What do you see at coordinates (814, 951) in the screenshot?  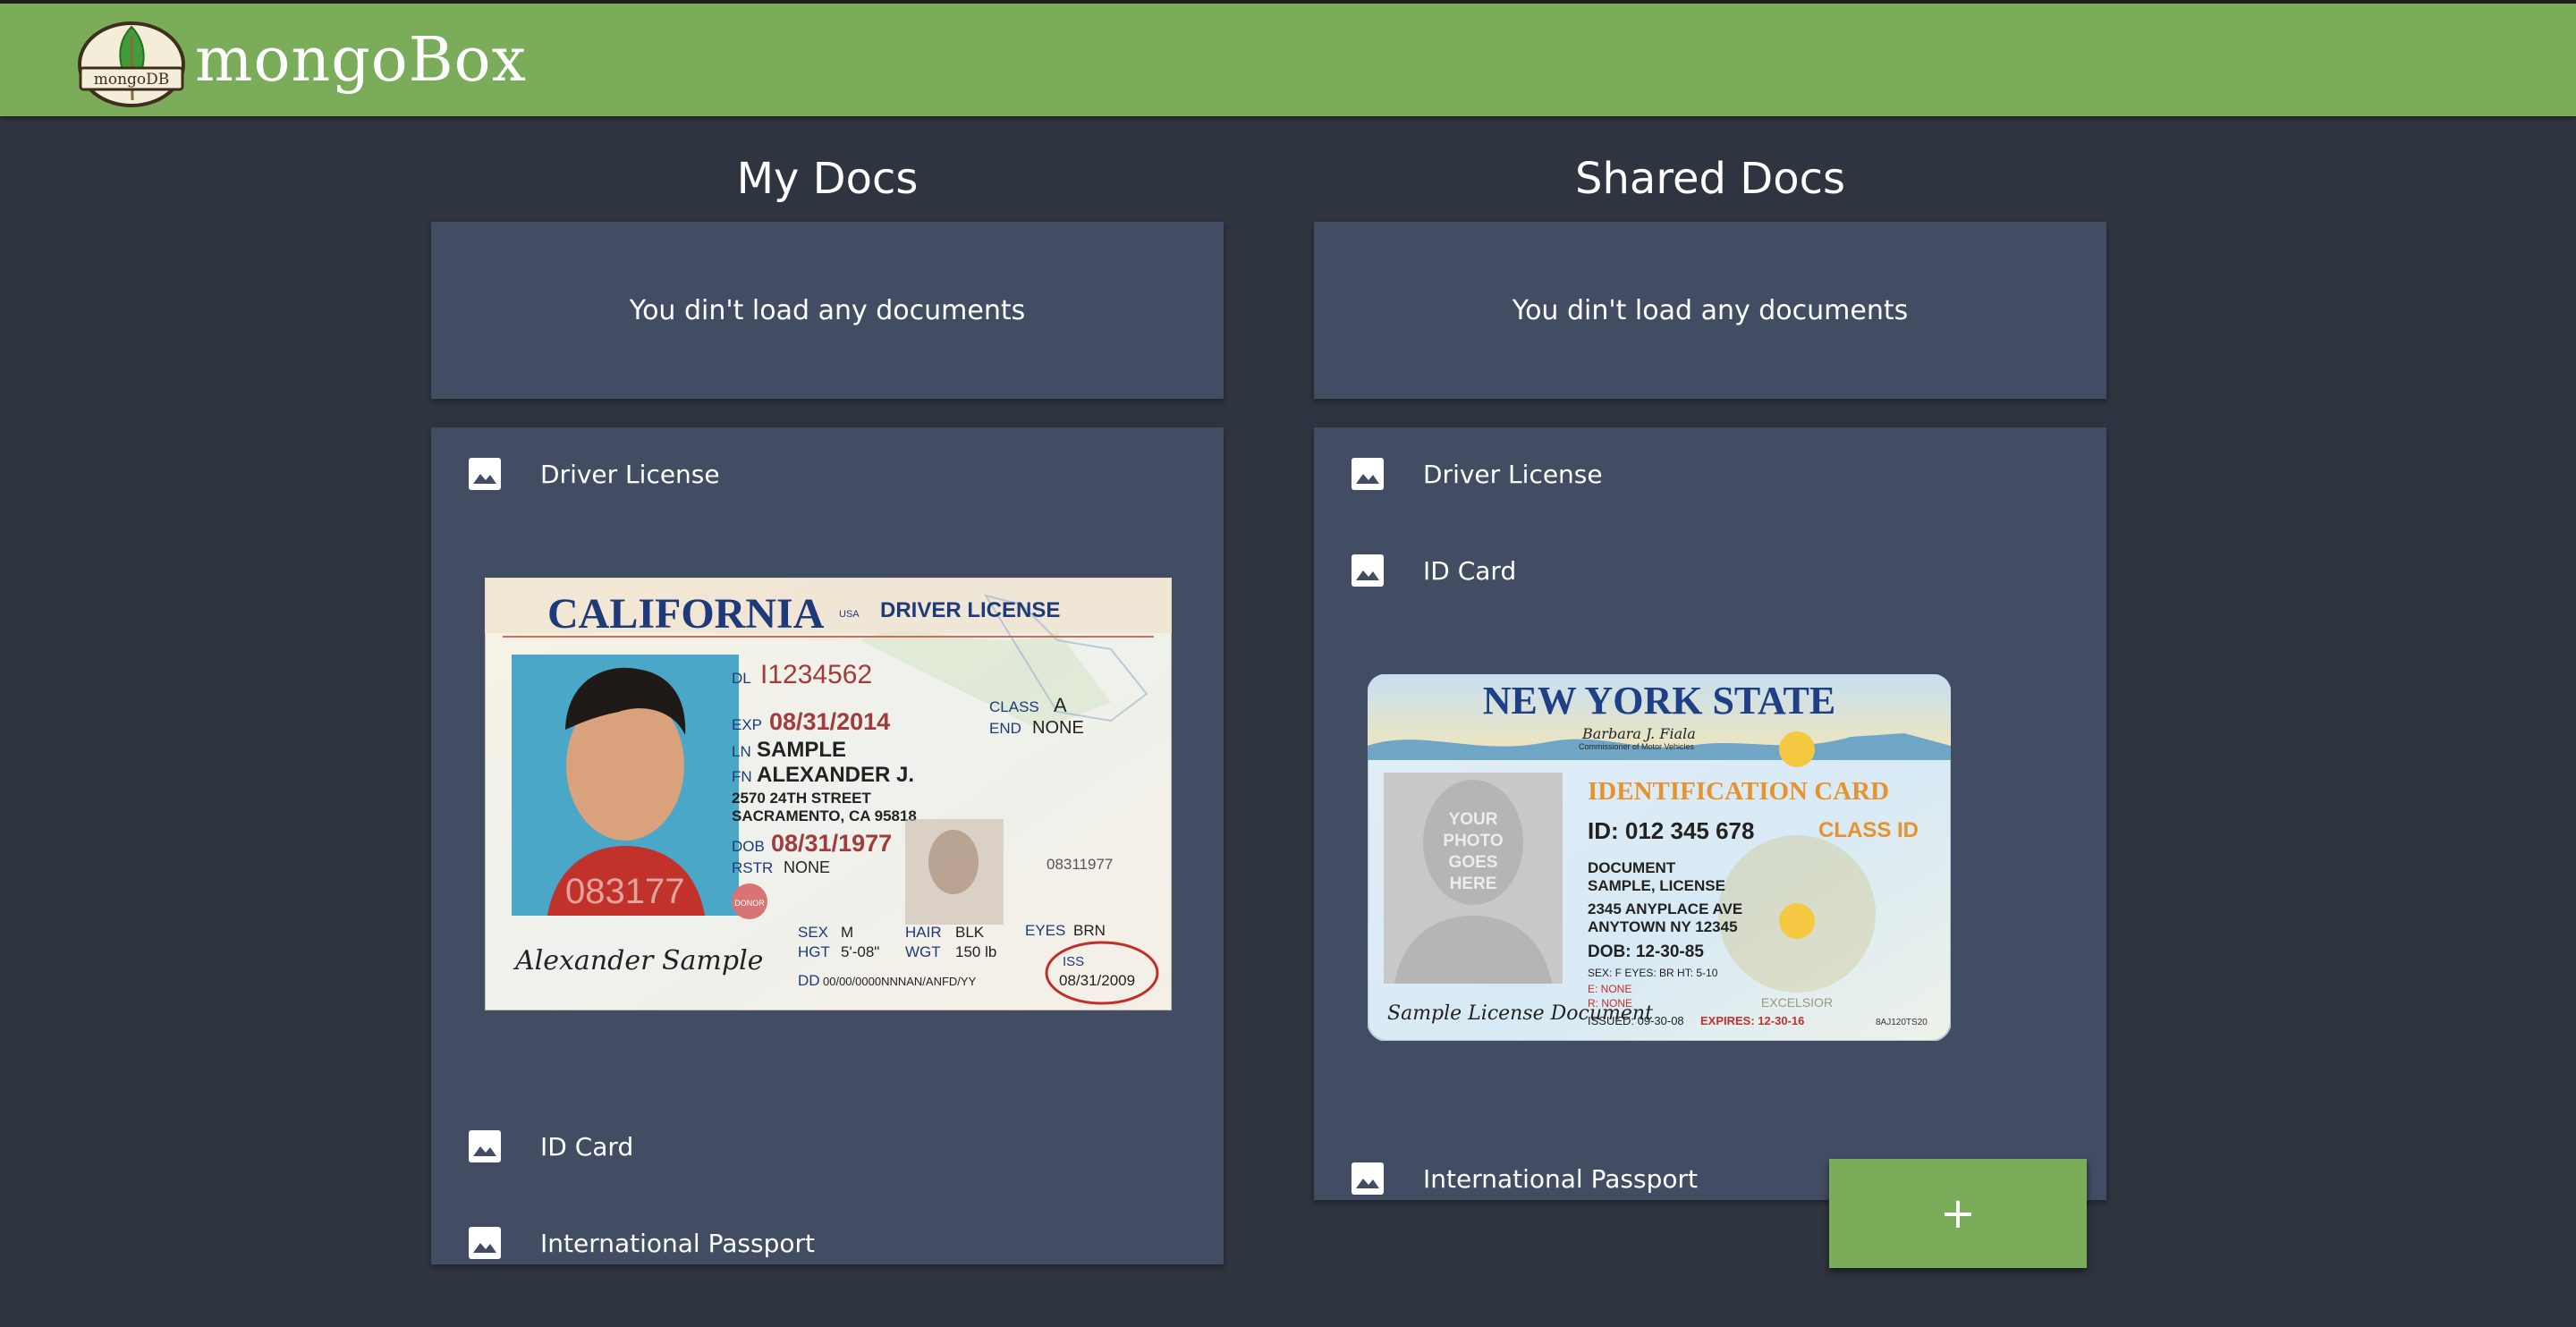 I see `hgt-label: HGT` at bounding box center [814, 951].